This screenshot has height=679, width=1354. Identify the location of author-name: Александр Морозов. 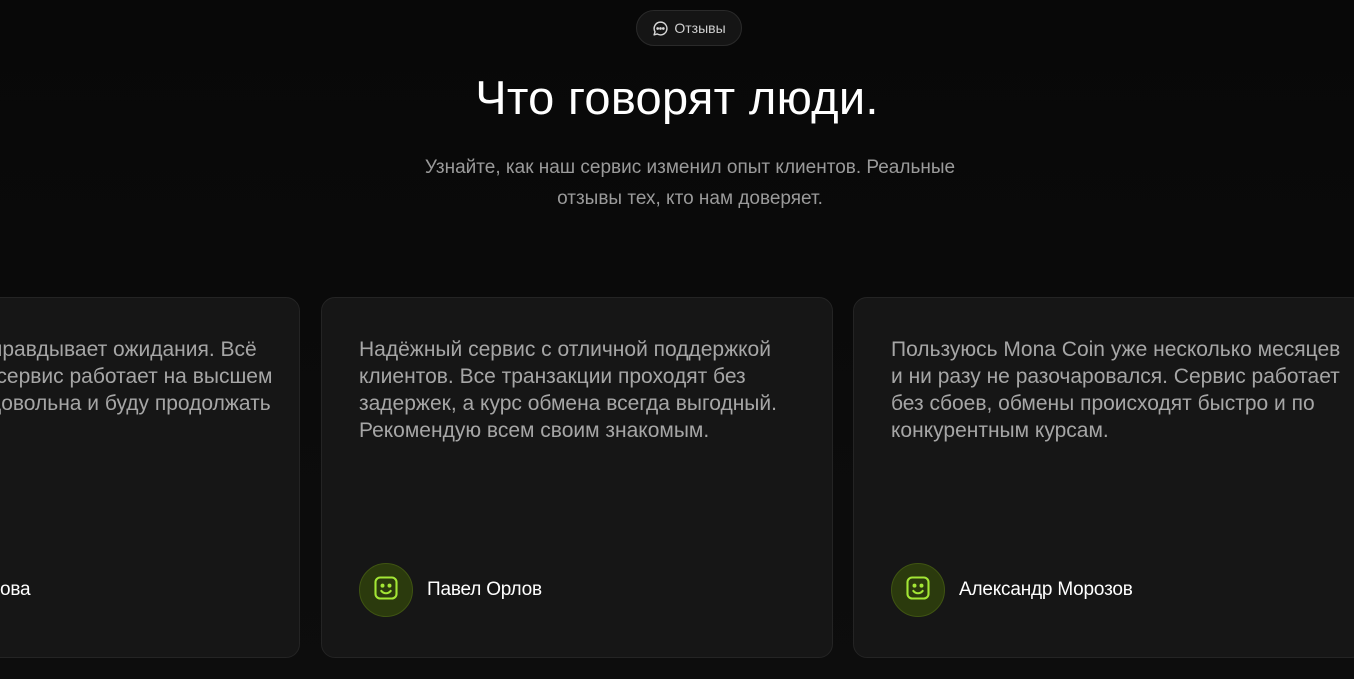
(1046, 589).